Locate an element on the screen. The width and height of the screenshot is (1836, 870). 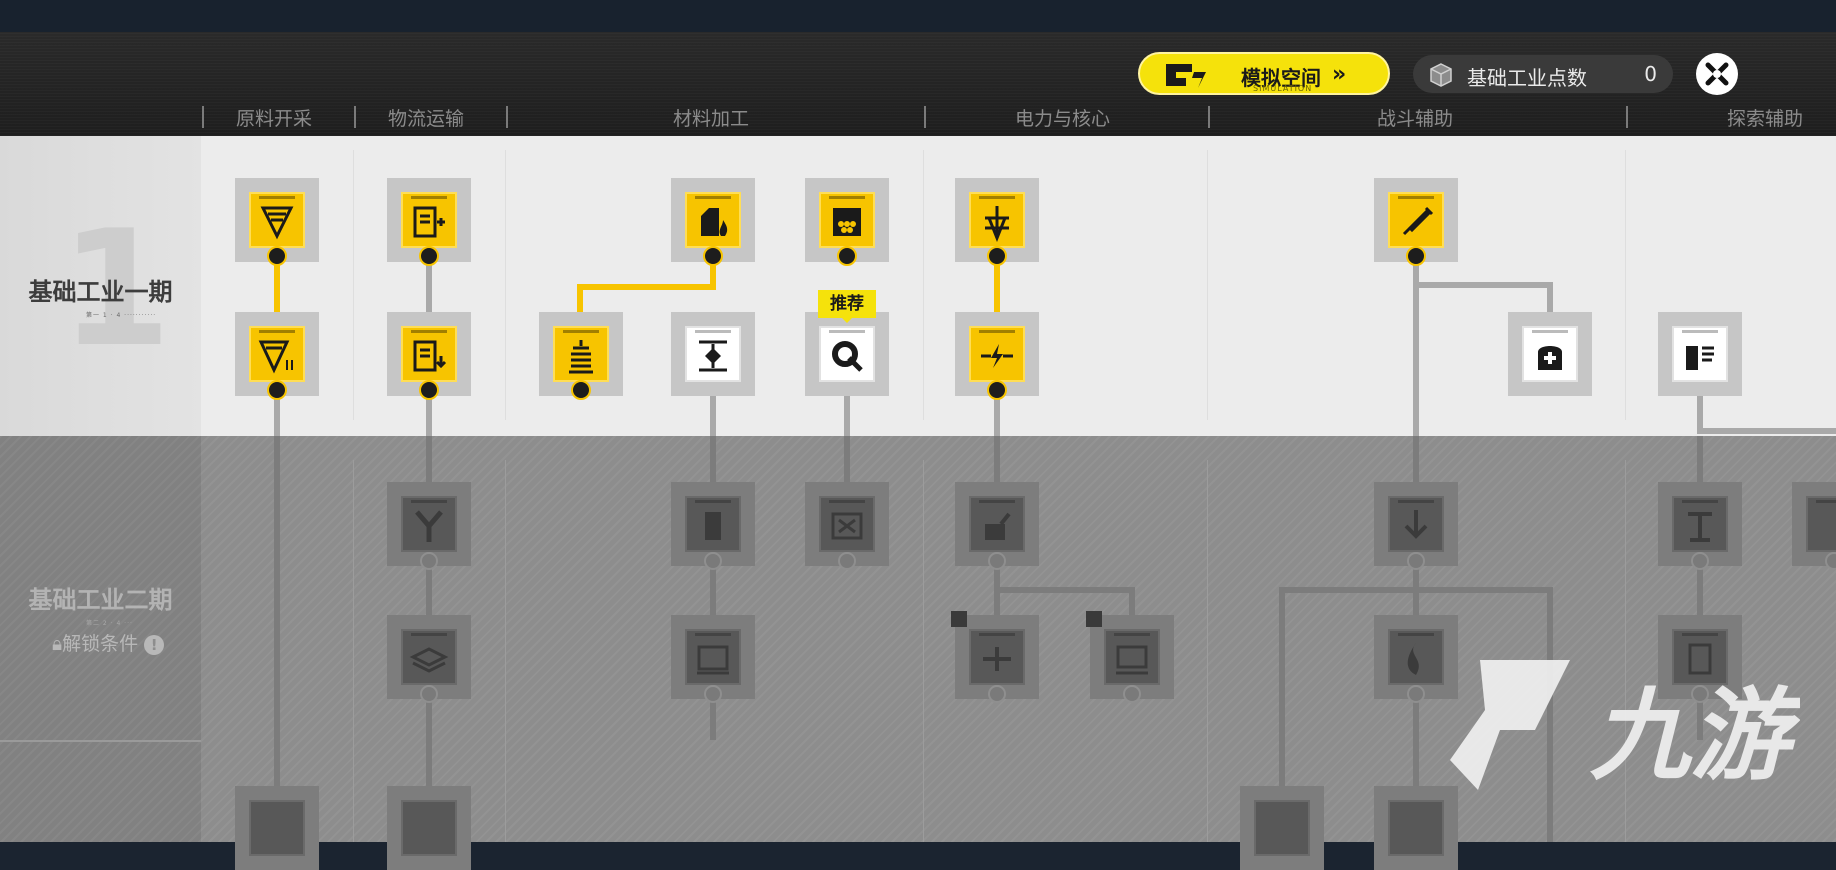
beacon-icon is located at coordinates (1700, 527).